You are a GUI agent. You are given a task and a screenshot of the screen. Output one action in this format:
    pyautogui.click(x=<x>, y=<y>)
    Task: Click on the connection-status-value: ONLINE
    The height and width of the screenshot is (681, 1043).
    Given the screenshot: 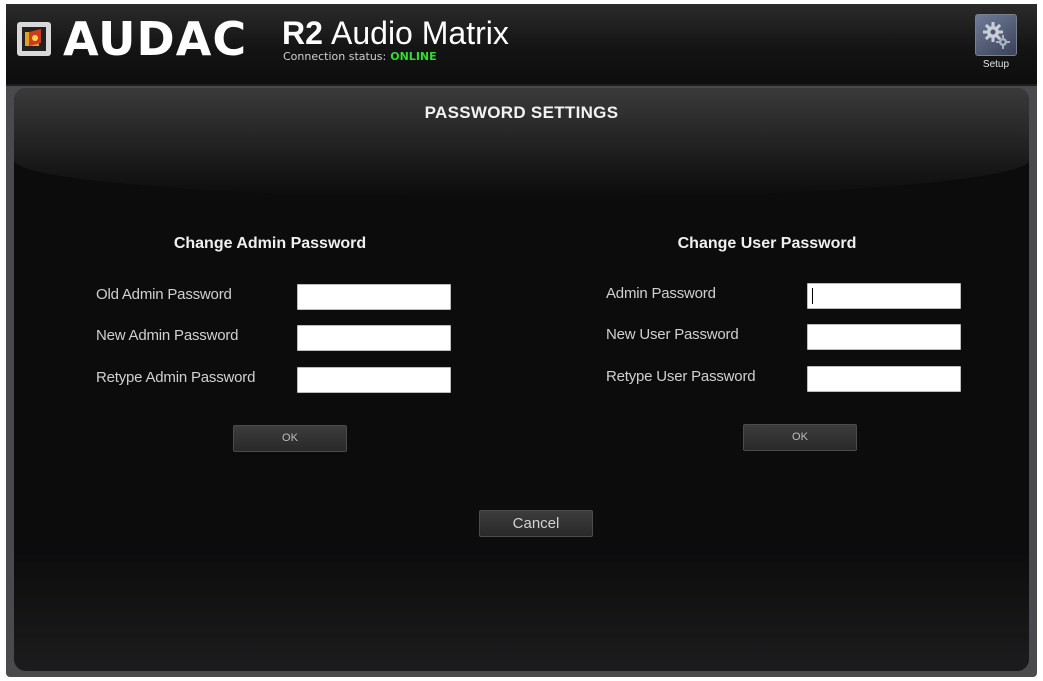 What is the action you would take?
    pyautogui.click(x=413, y=56)
    